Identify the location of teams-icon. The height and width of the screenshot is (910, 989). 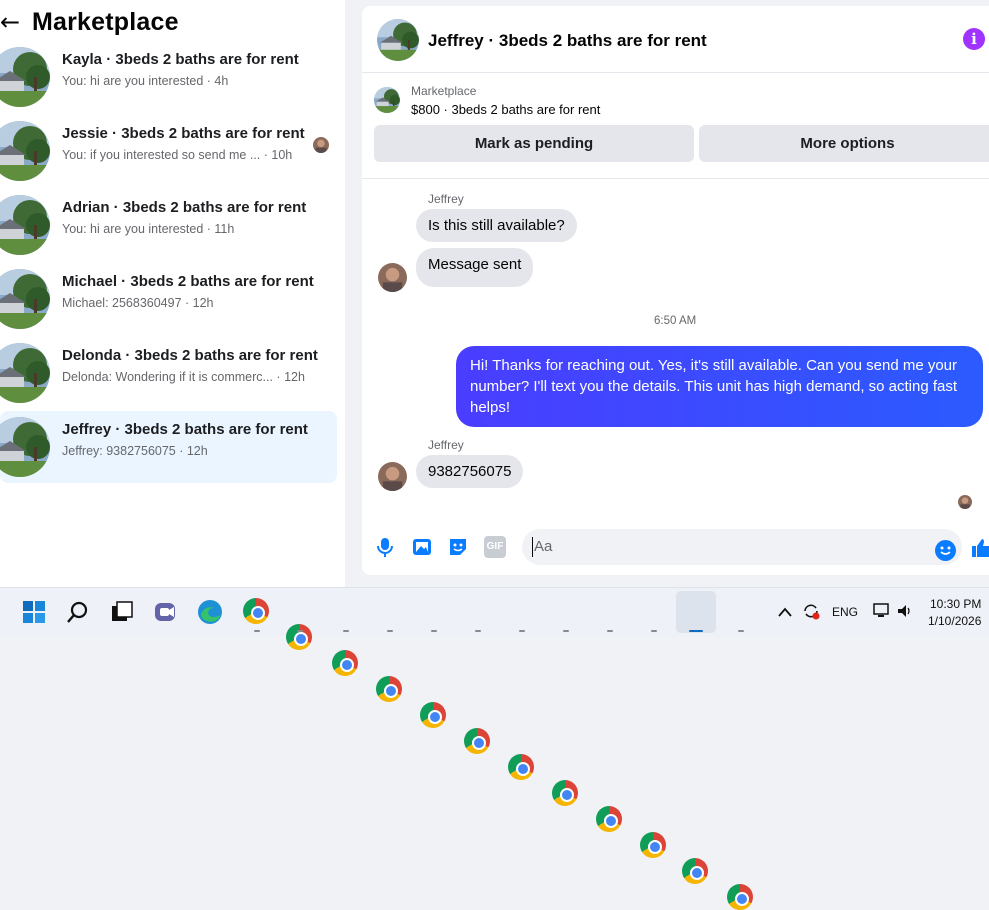
(166, 612).